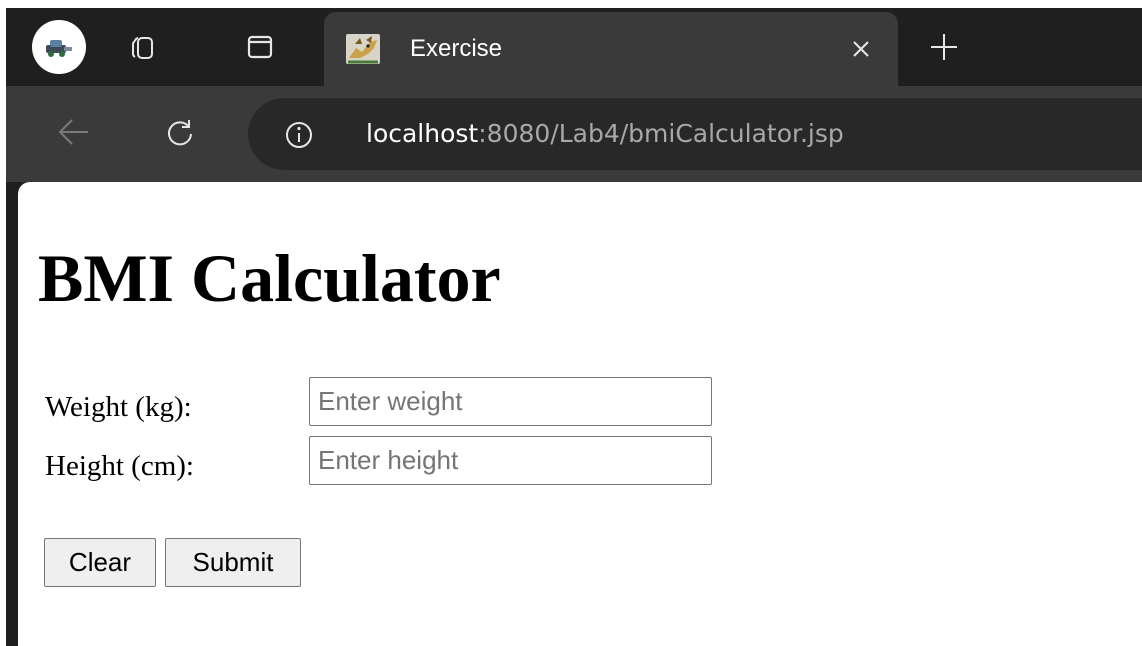 The image size is (1142, 646). Describe the element at coordinates (422, 133) in the screenshot. I see `url-host: localhost` at that location.